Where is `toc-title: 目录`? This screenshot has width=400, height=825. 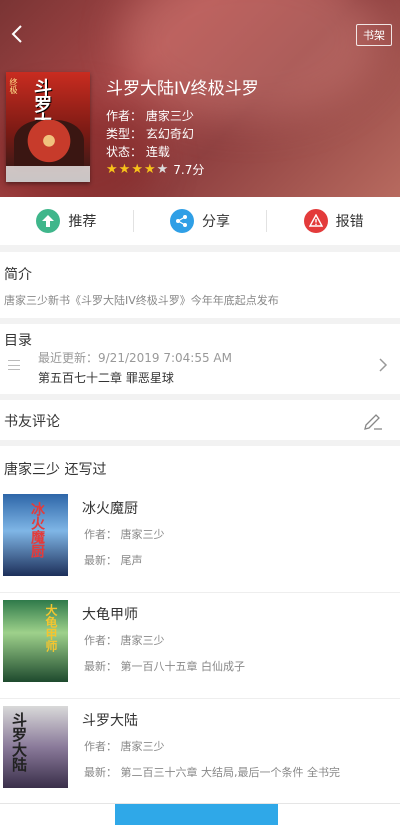 toc-title: 目录 is located at coordinates (18, 341).